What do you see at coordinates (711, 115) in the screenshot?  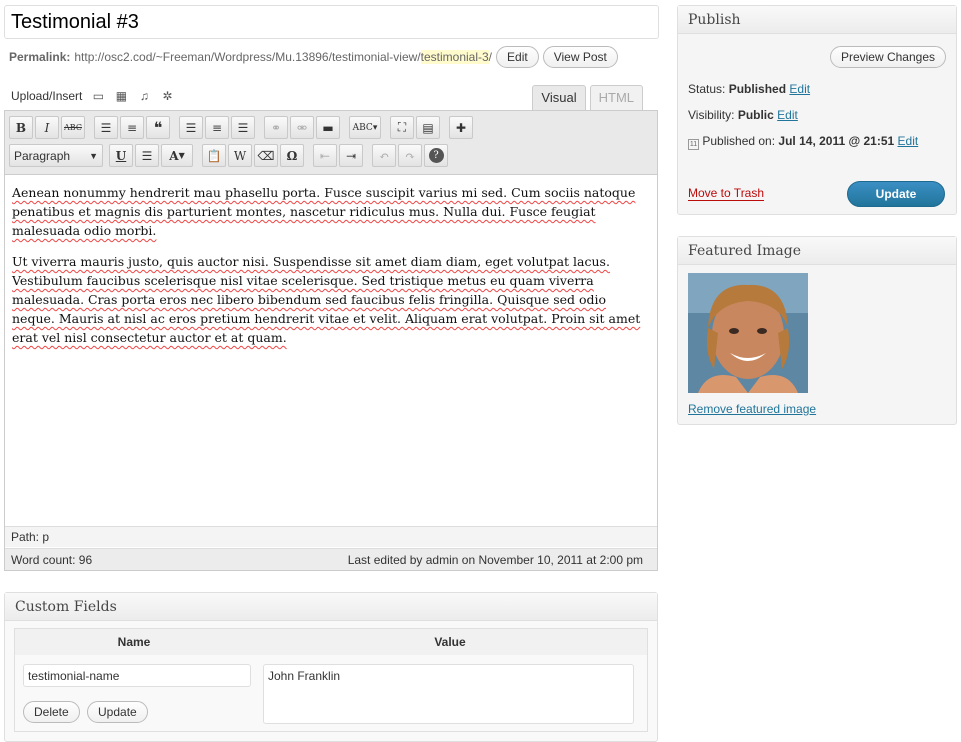 I see `visibility-label: Visibility:` at bounding box center [711, 115].